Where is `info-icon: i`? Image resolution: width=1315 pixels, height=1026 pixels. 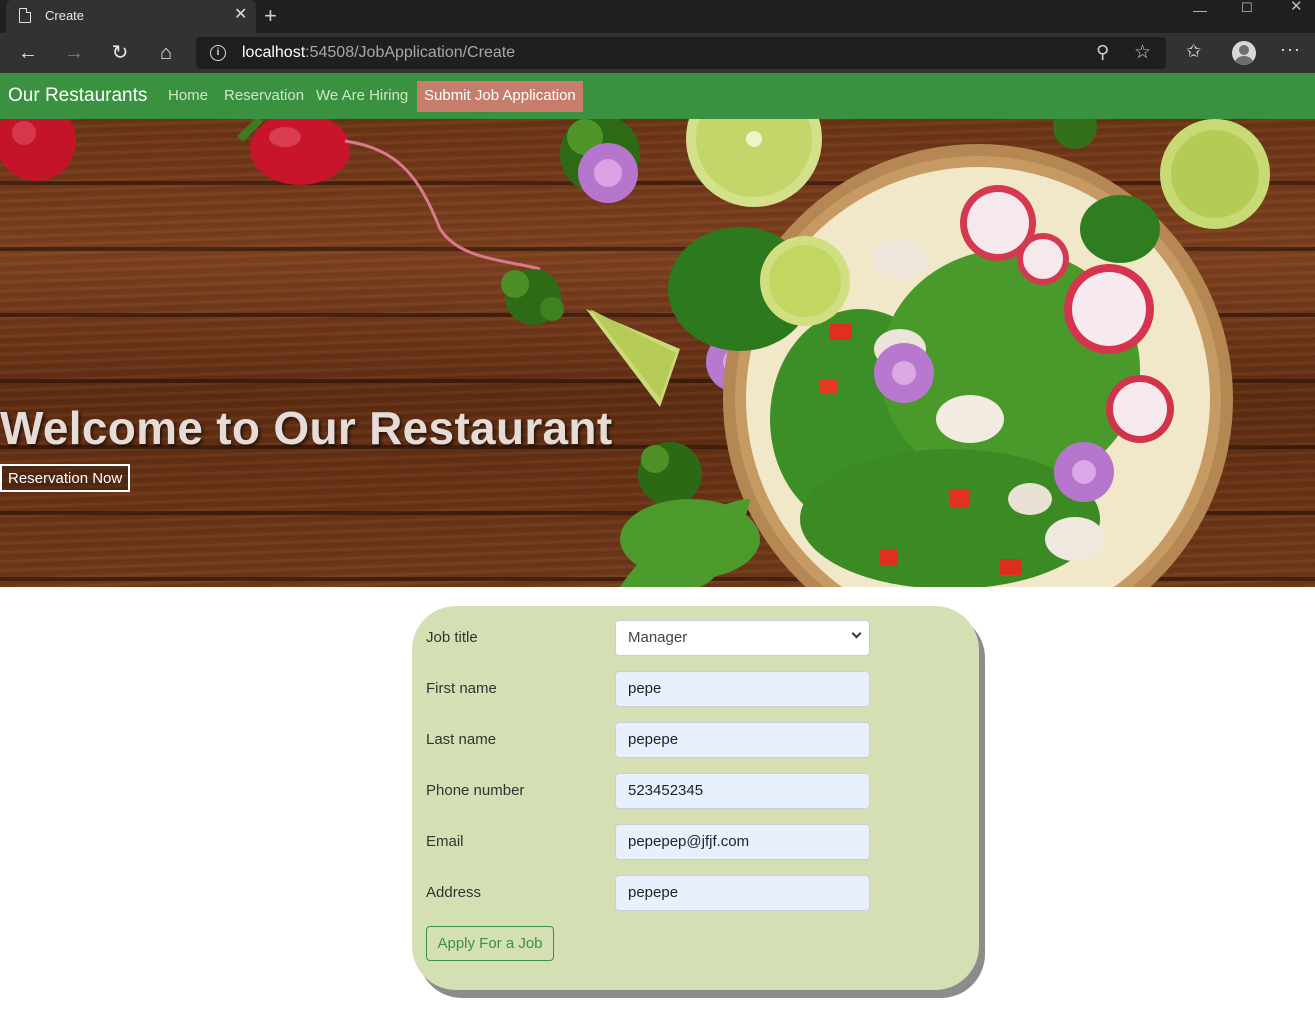 info-icon: i is located at coordinates (218, 53).